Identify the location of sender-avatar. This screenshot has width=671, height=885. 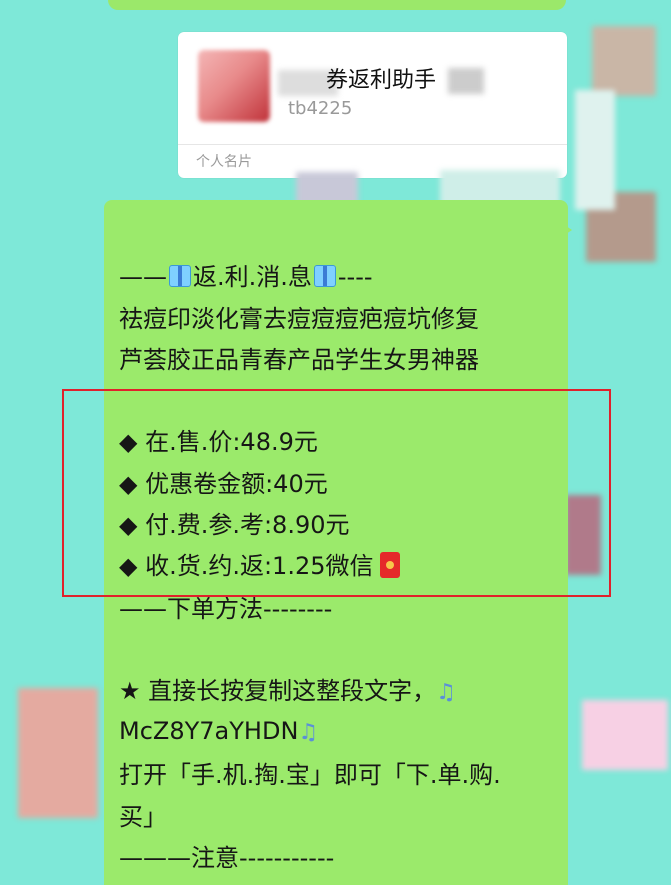
(624, 61).